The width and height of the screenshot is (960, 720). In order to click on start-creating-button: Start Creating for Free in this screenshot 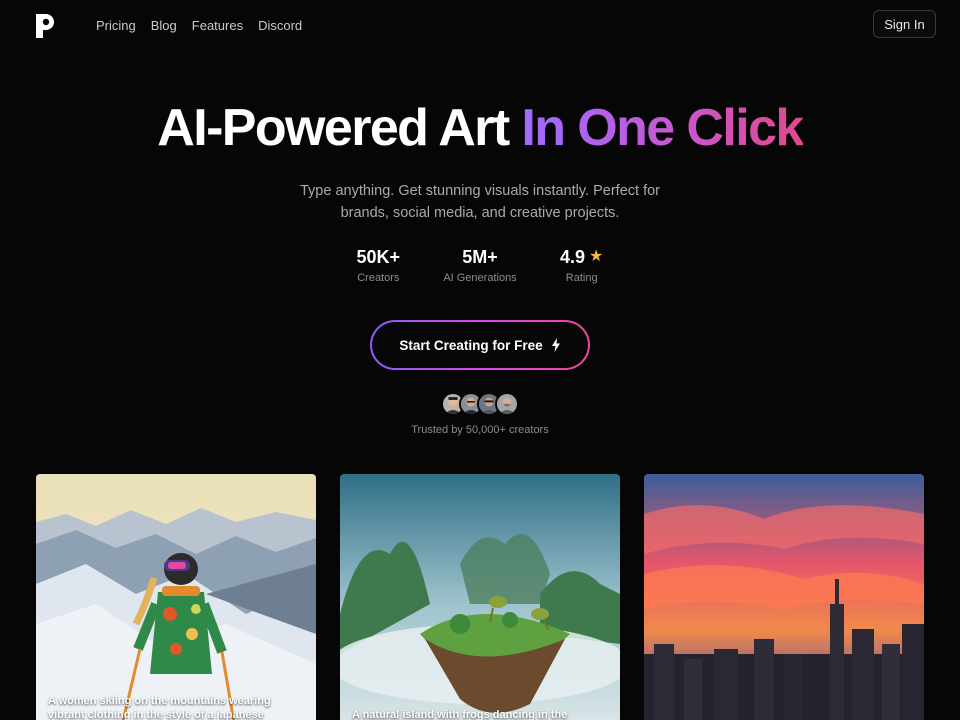, I will do `click(480, 345)`.